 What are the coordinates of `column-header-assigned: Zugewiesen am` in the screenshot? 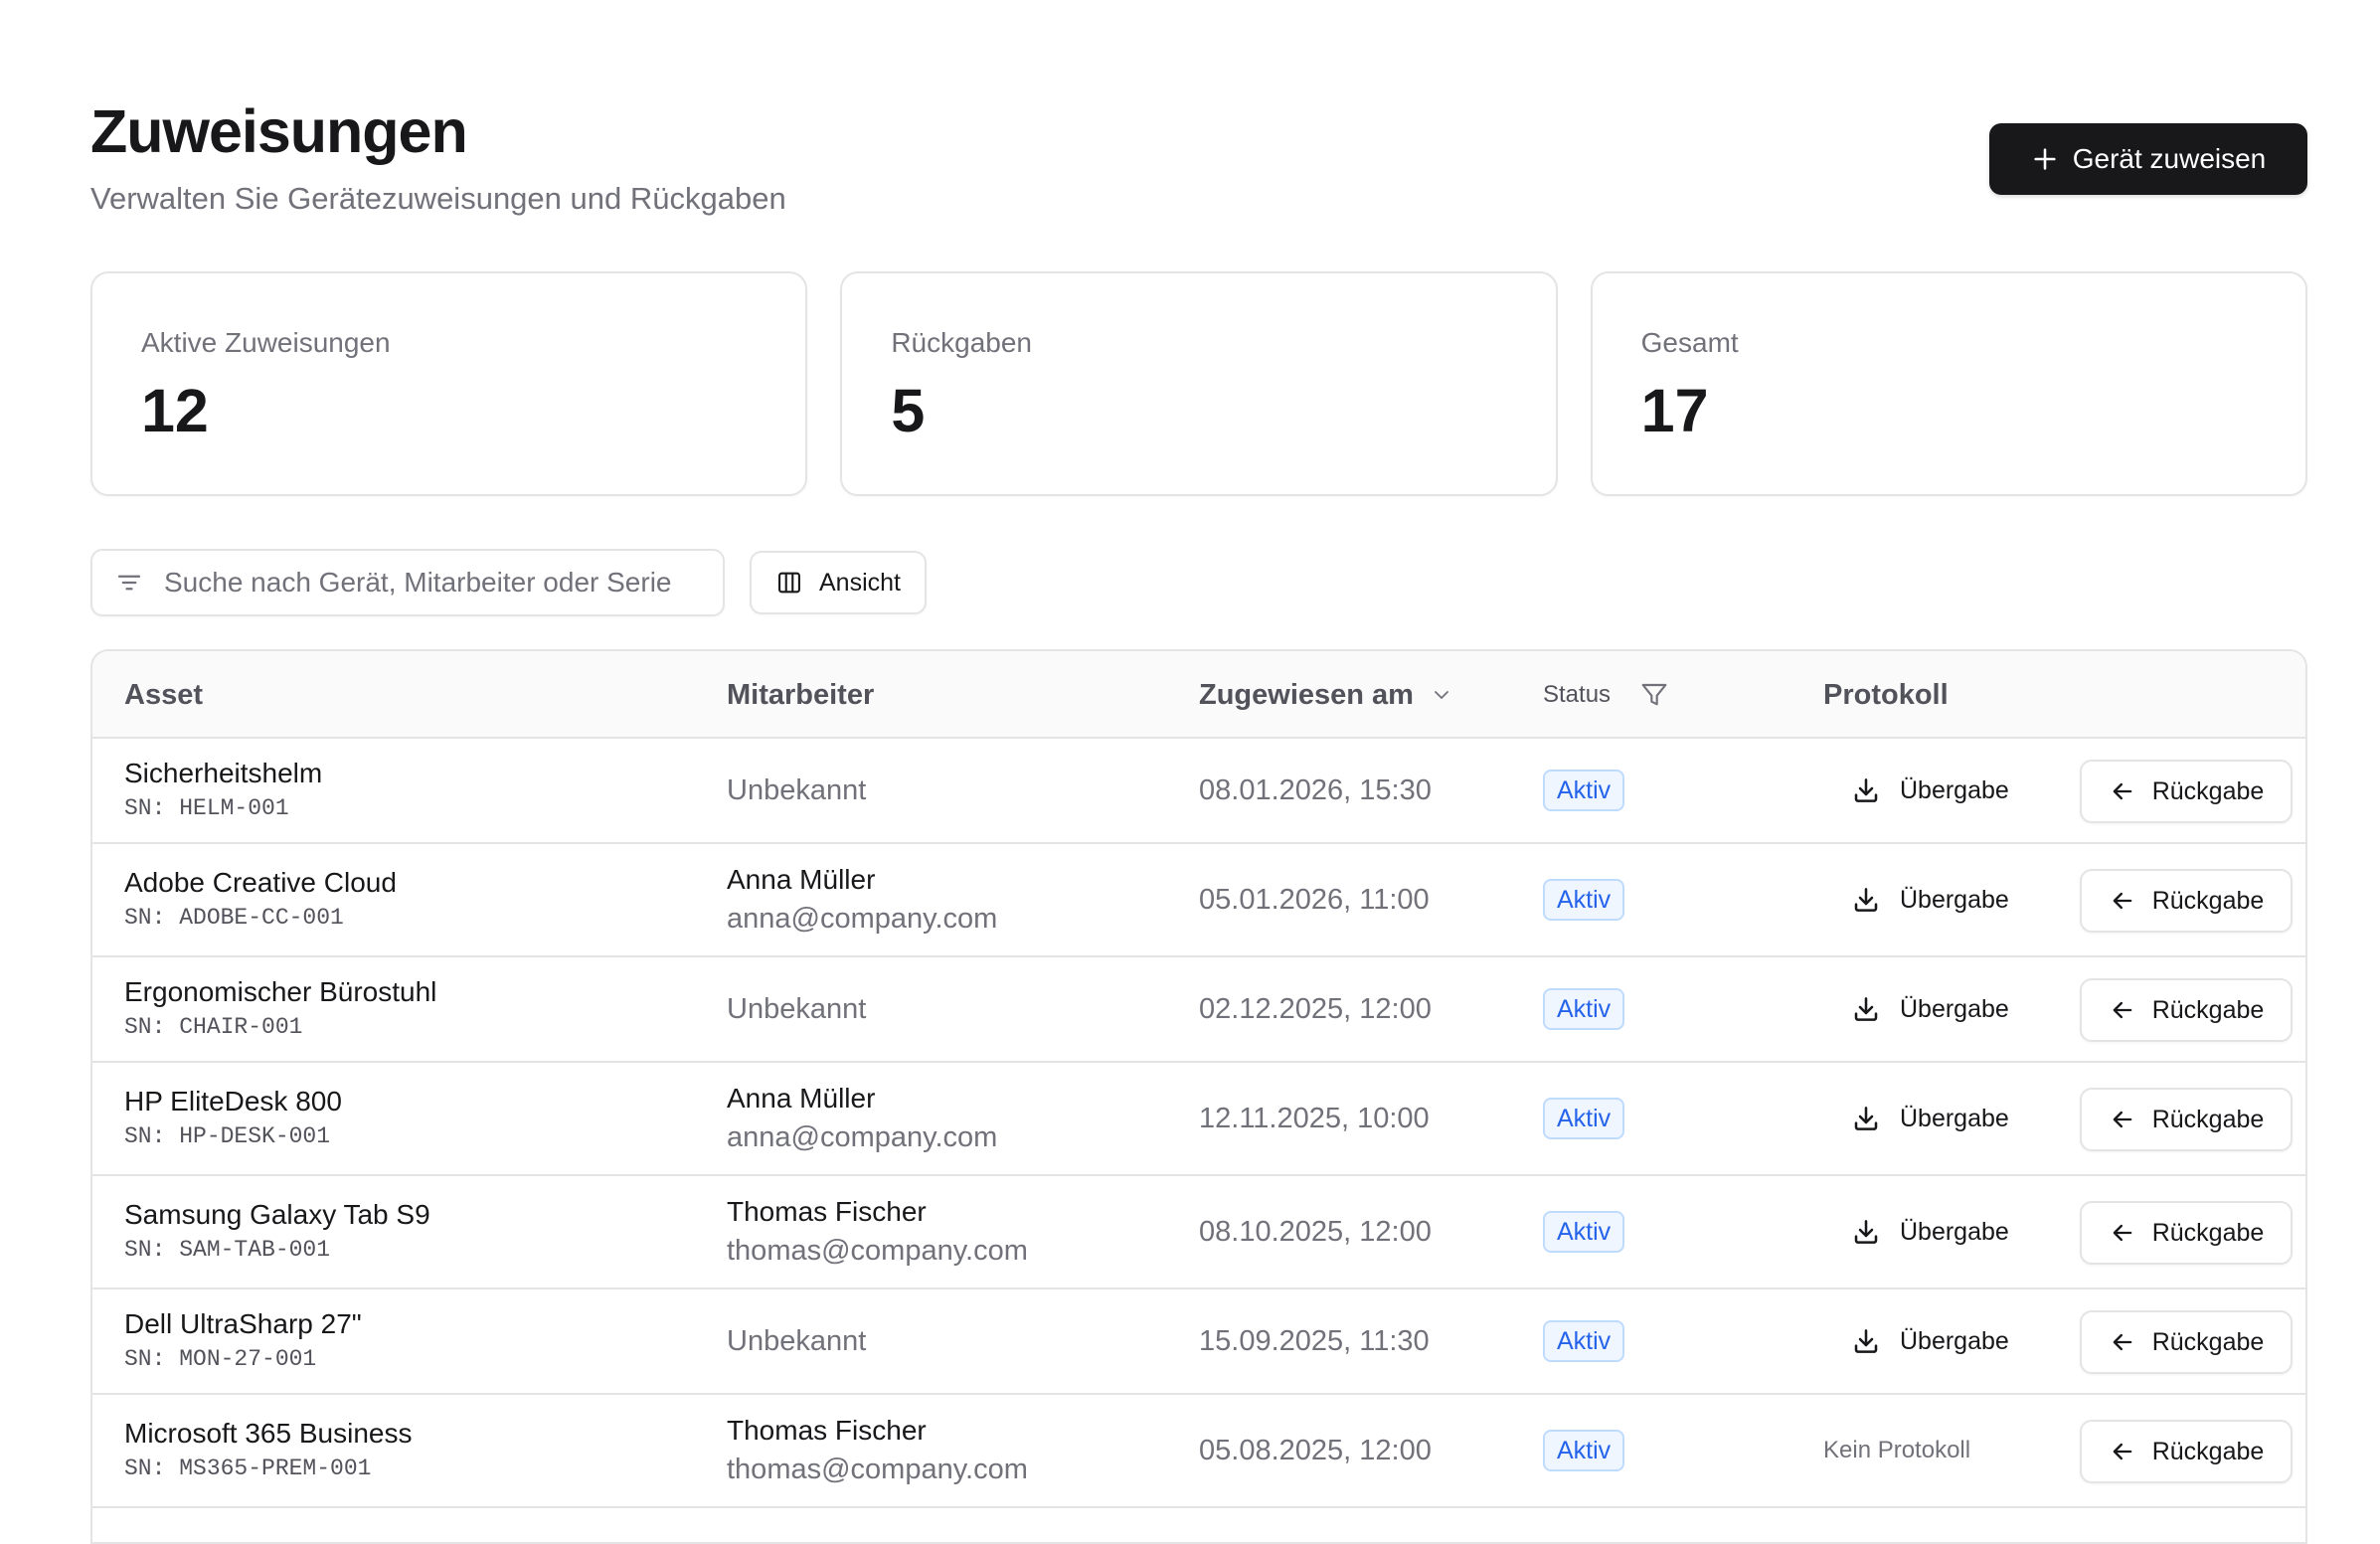 It's located at (1326, 695).